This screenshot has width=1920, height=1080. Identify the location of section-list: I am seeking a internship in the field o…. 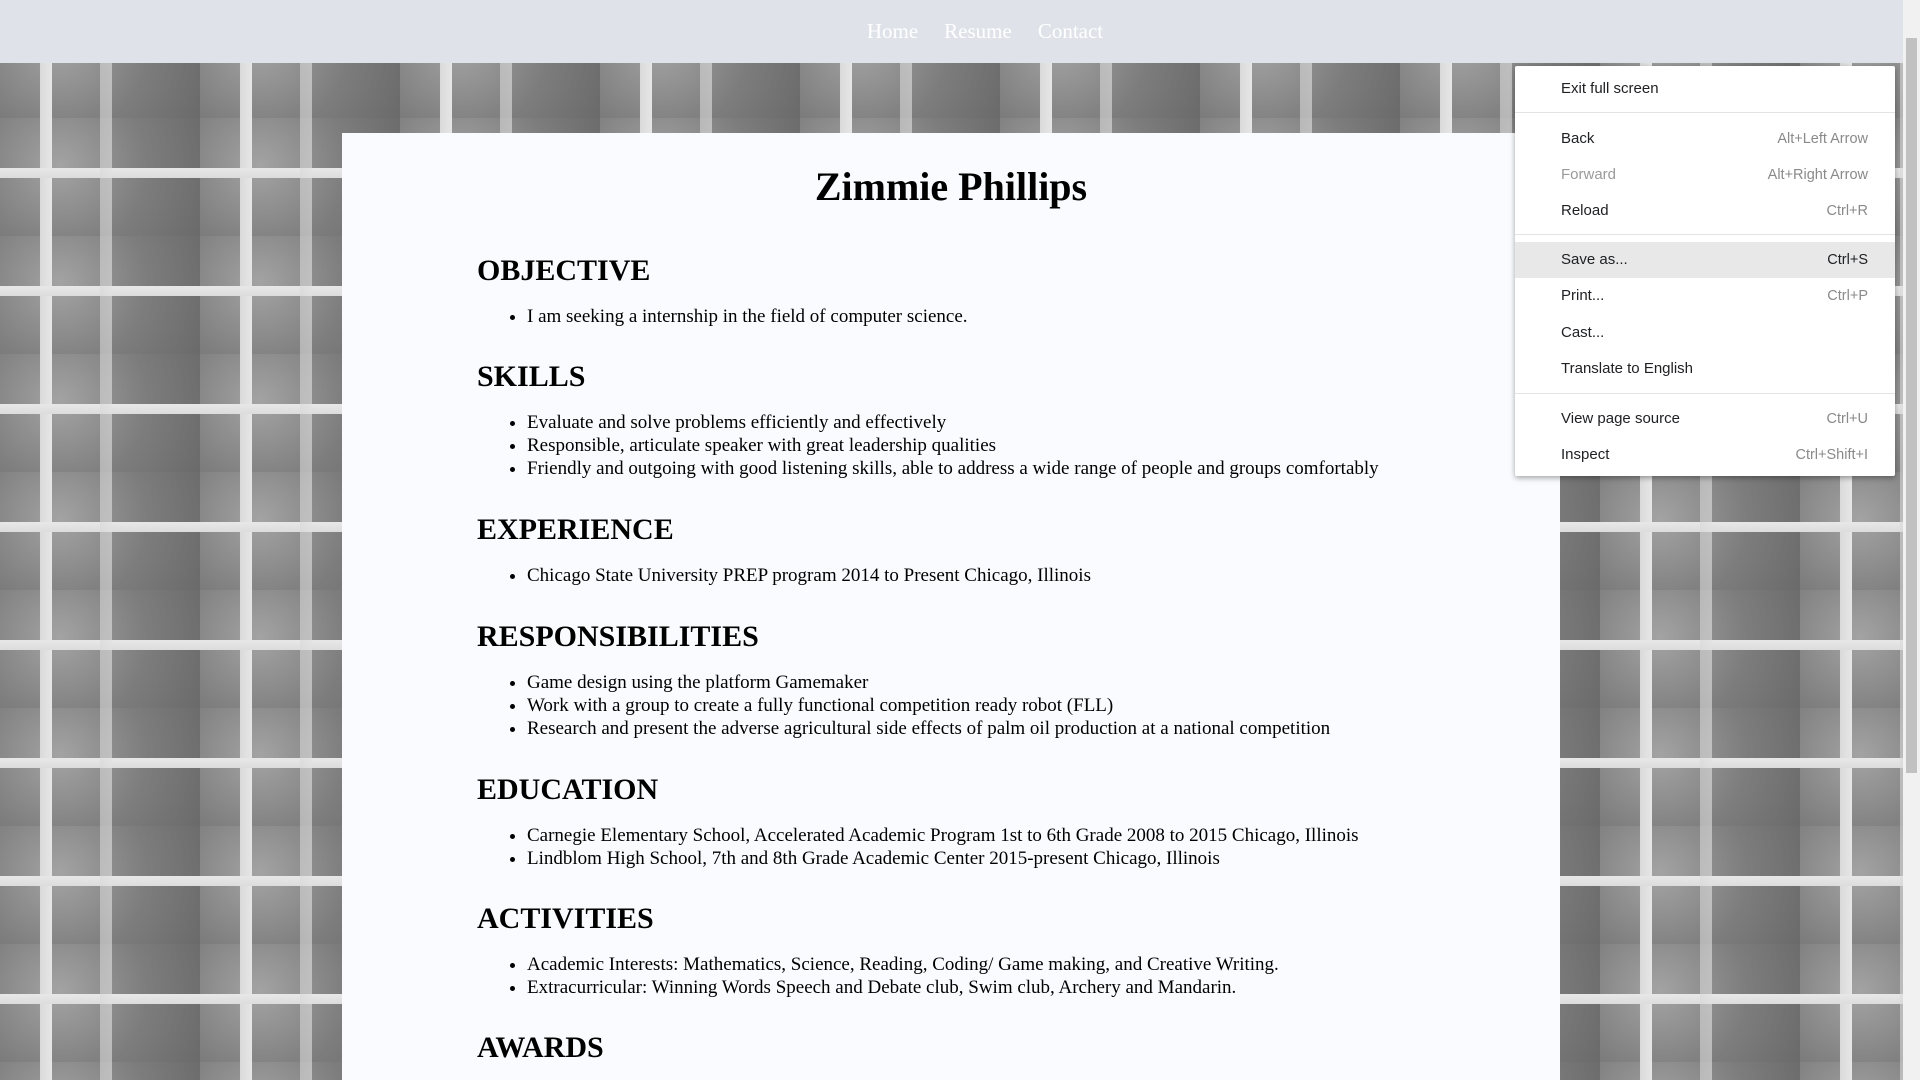
(1017, 316).